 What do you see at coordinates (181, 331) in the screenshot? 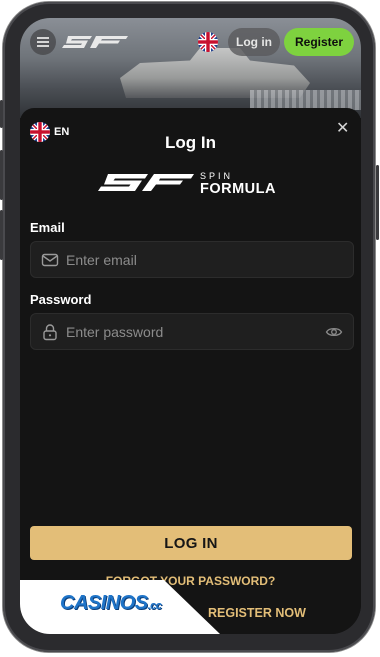
I see `password-input` at bounding box center [181, 331].